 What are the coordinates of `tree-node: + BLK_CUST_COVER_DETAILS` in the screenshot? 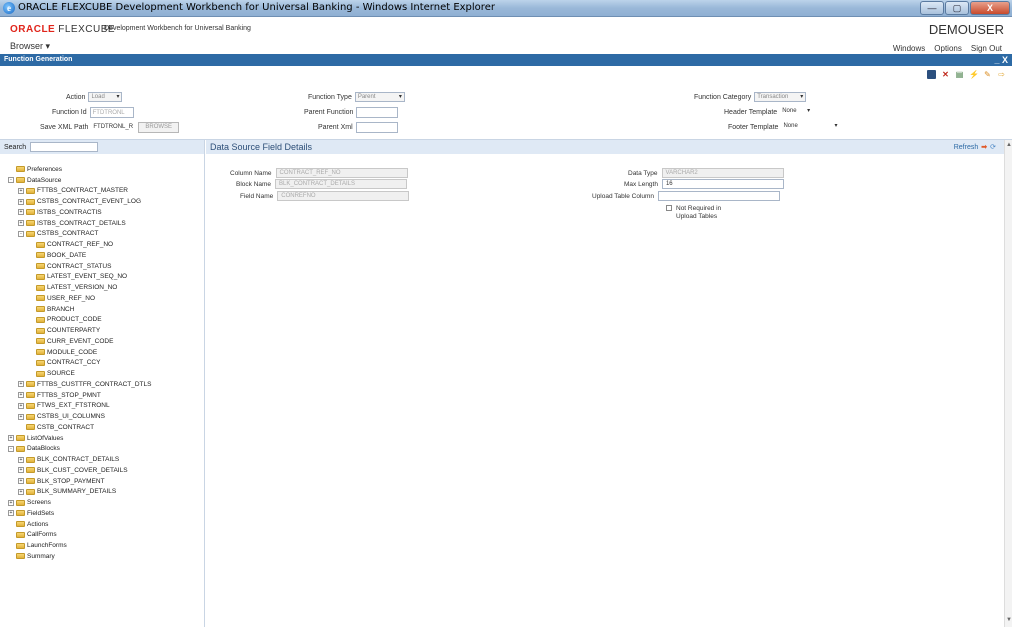 It's located at (106, 470).